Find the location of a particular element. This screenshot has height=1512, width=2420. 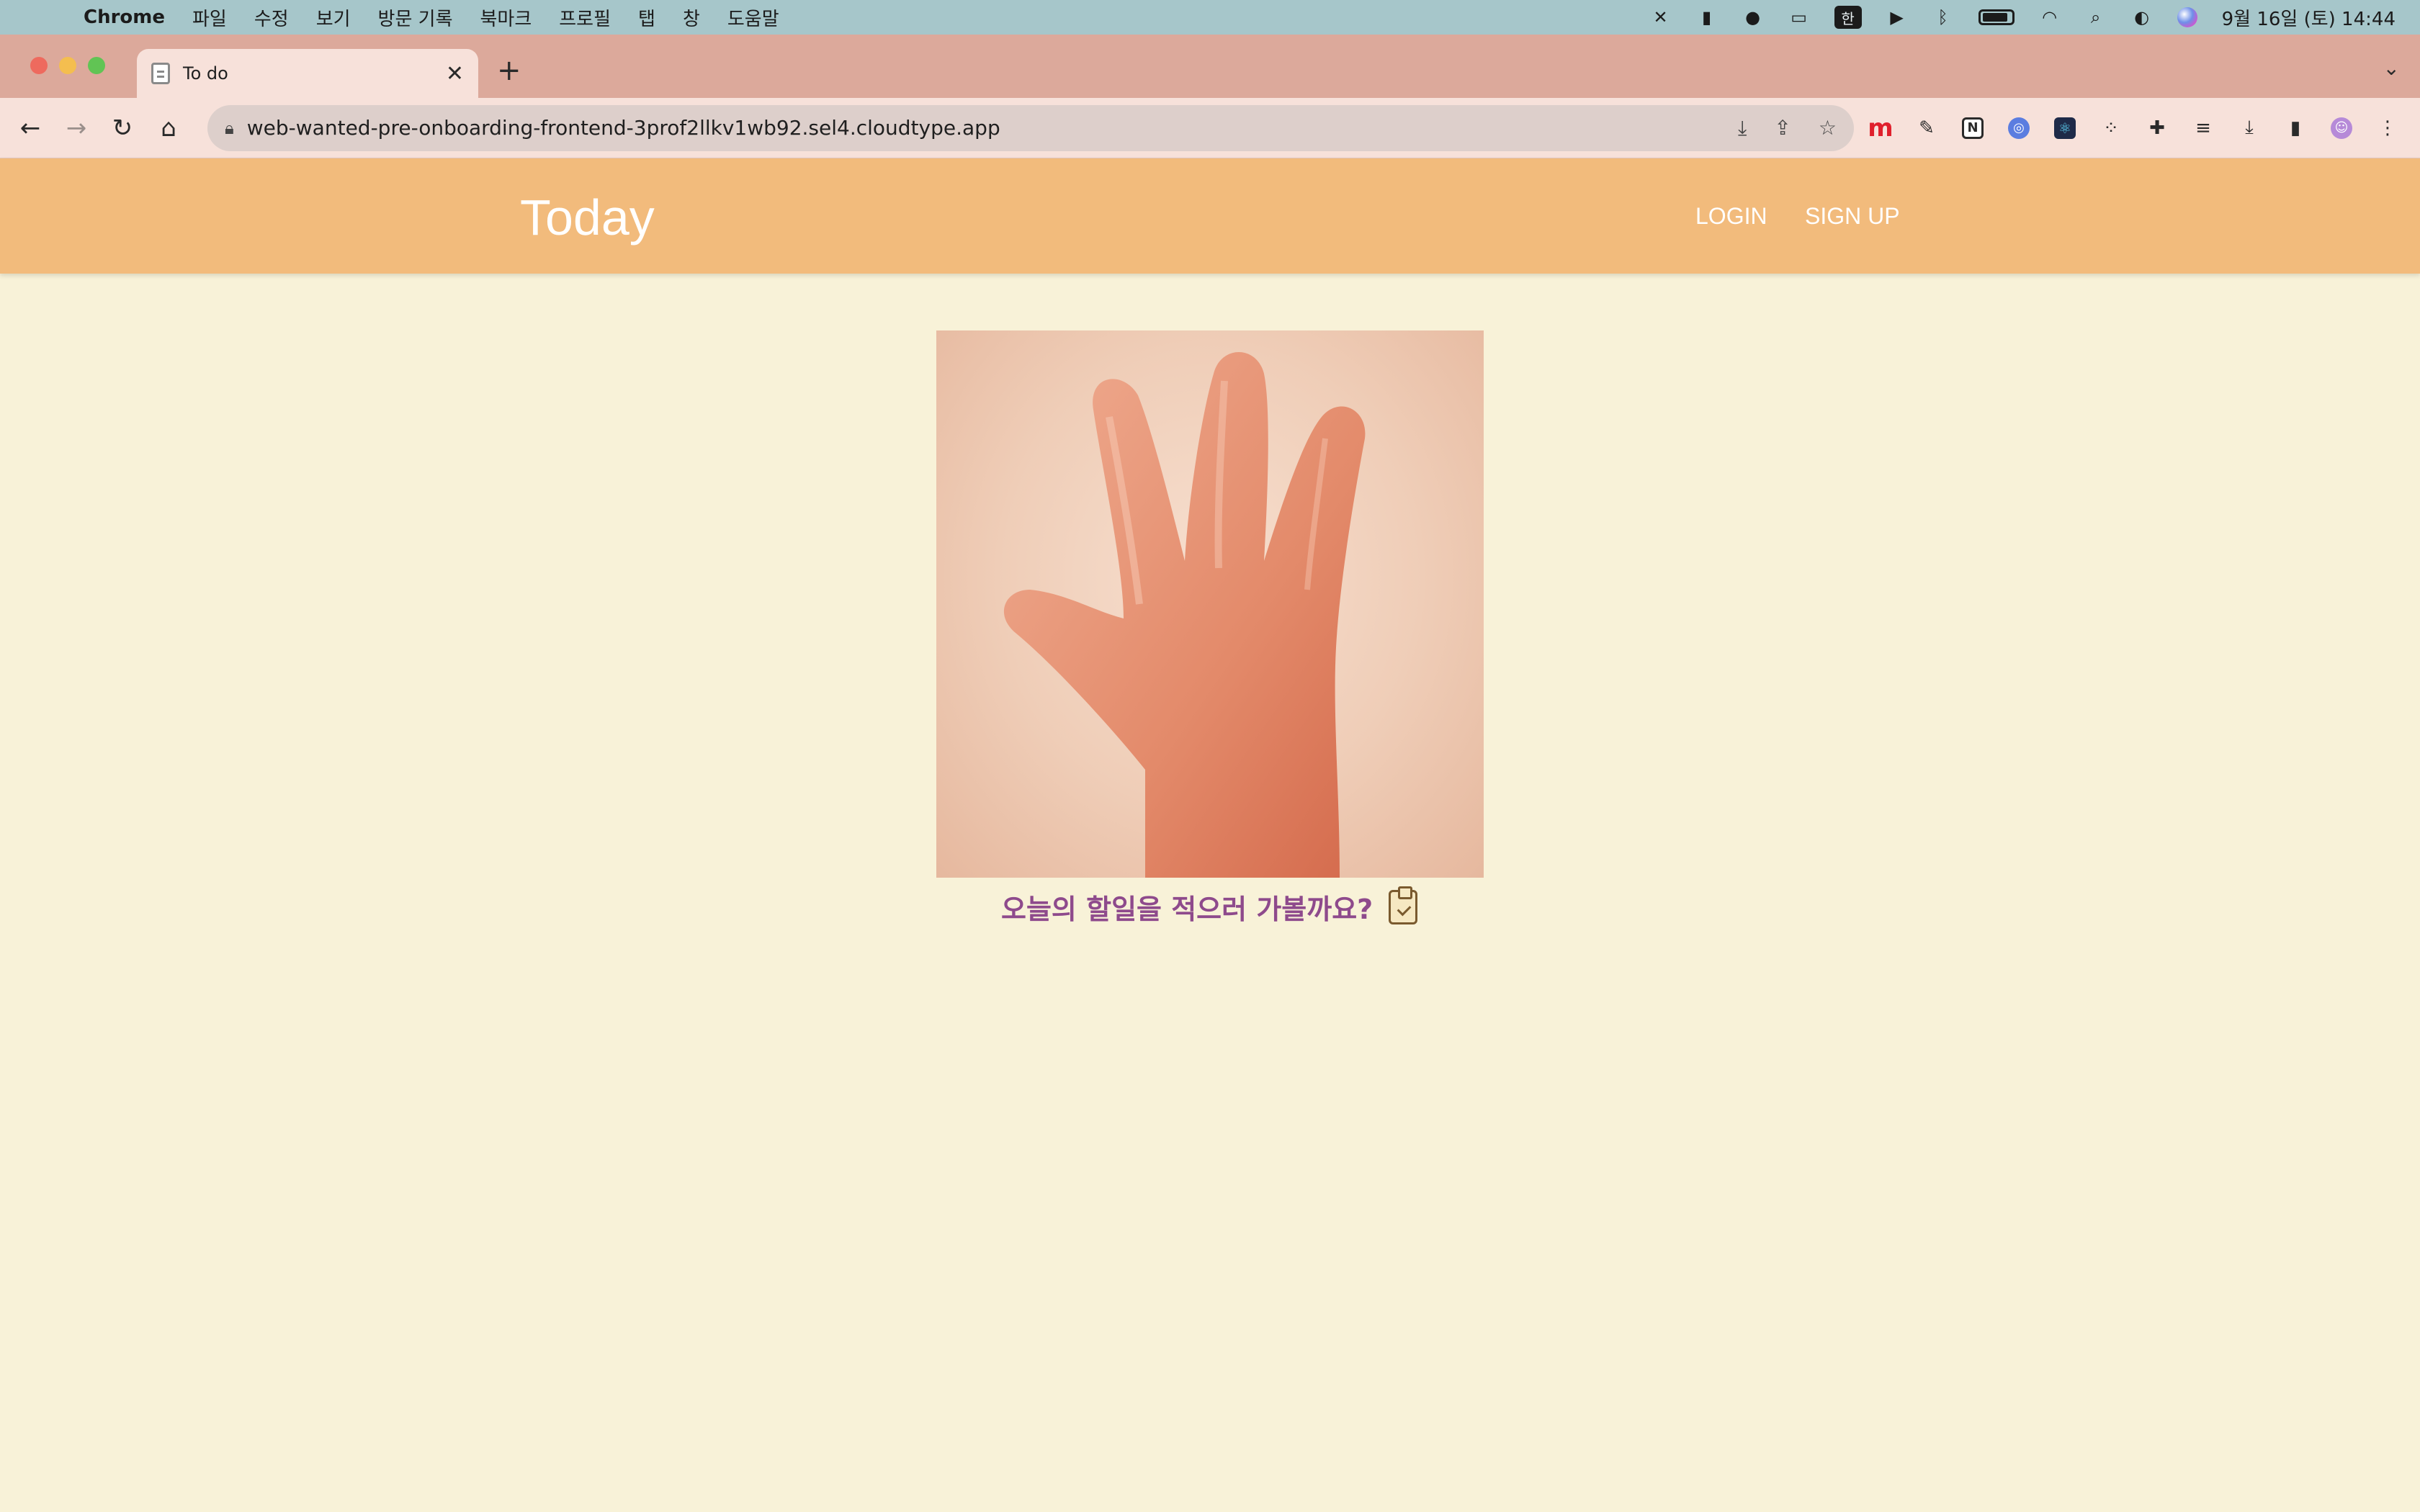

siri-icon is located at coordinates (2187, 17).